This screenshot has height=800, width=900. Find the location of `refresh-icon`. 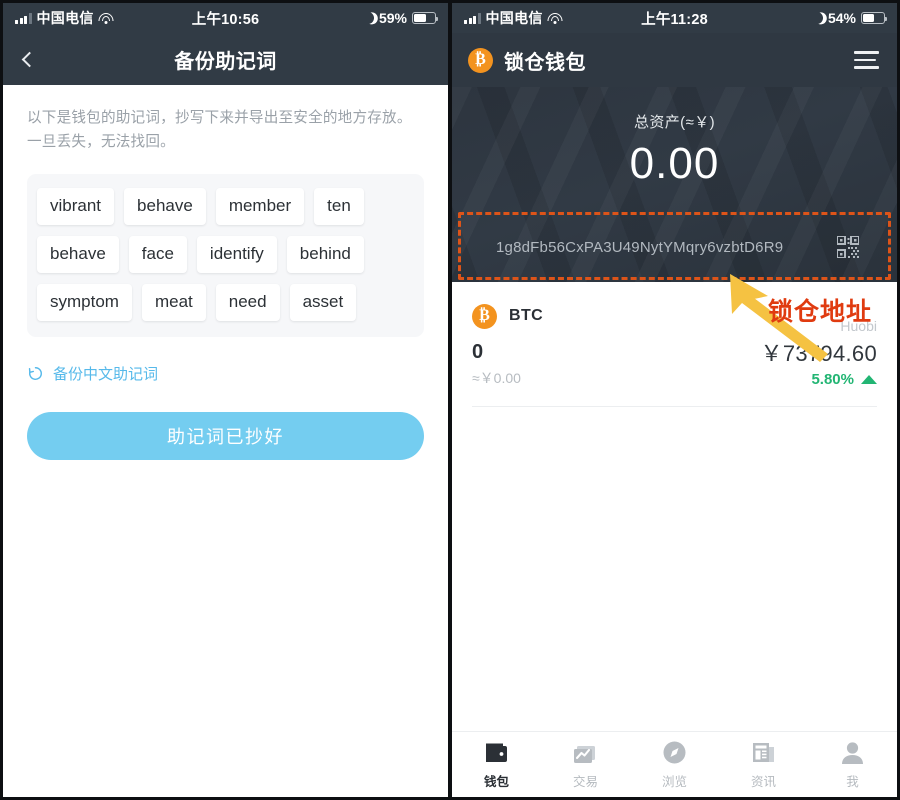

refresh-icon is located at coordinates (35, 373).